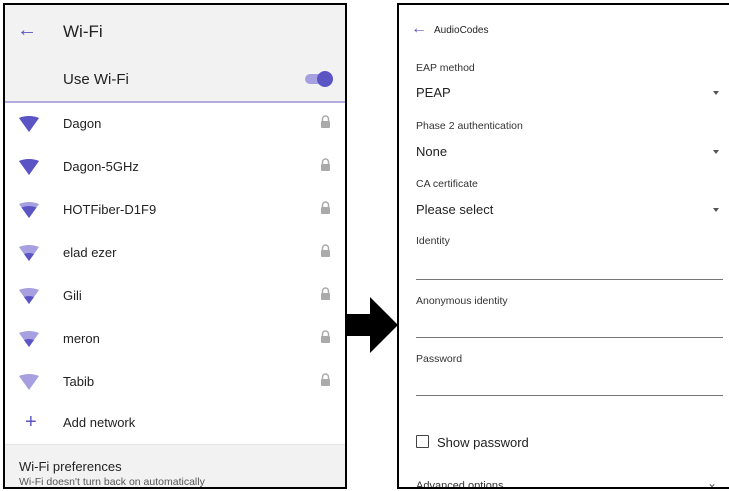  I want to click on eap-method-label: EAP method, so click(445, 68).